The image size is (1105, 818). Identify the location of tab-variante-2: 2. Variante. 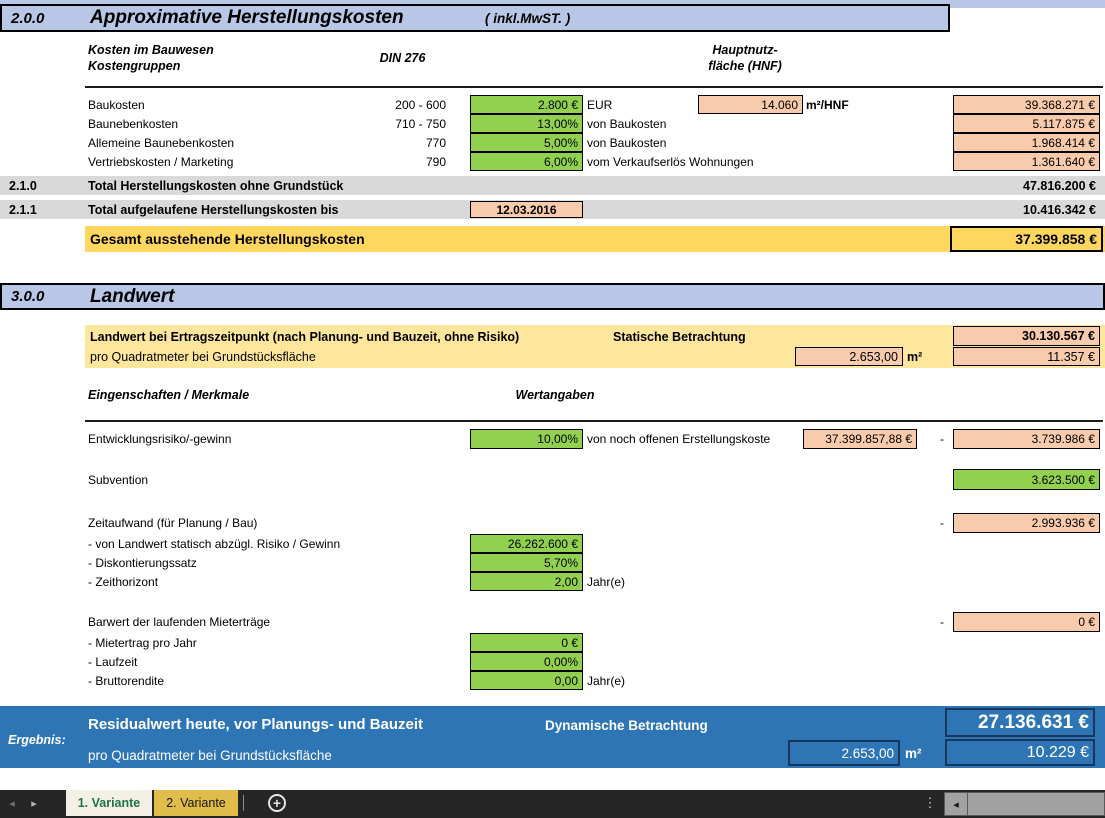
(196, 803).